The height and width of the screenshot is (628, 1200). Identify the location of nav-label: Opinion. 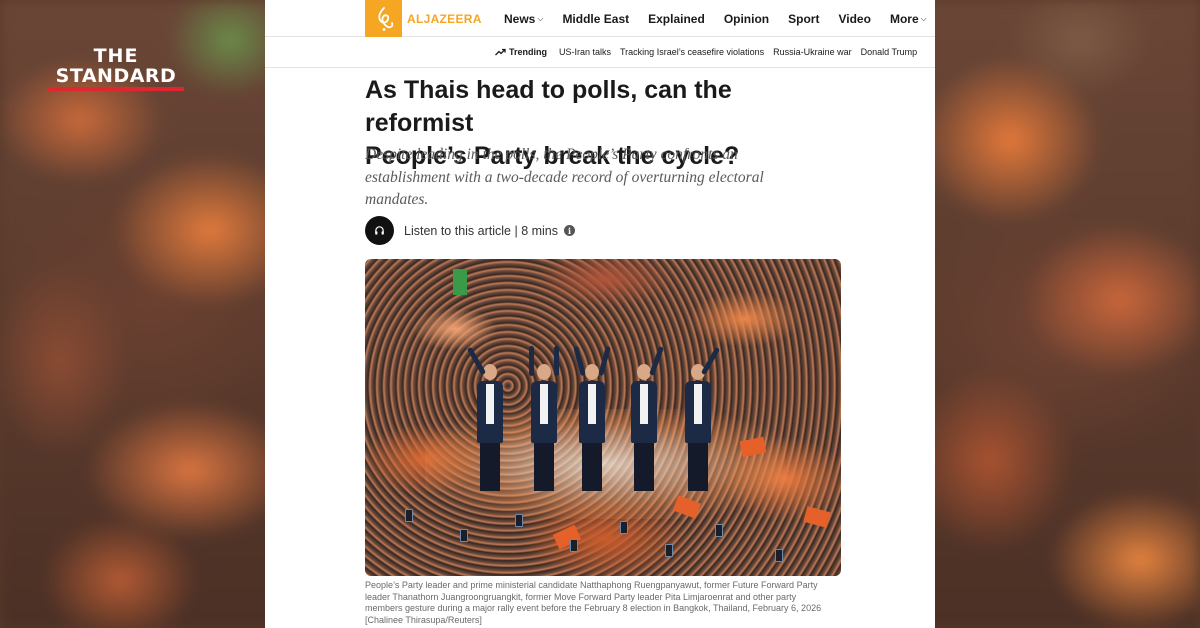
(746, 18).